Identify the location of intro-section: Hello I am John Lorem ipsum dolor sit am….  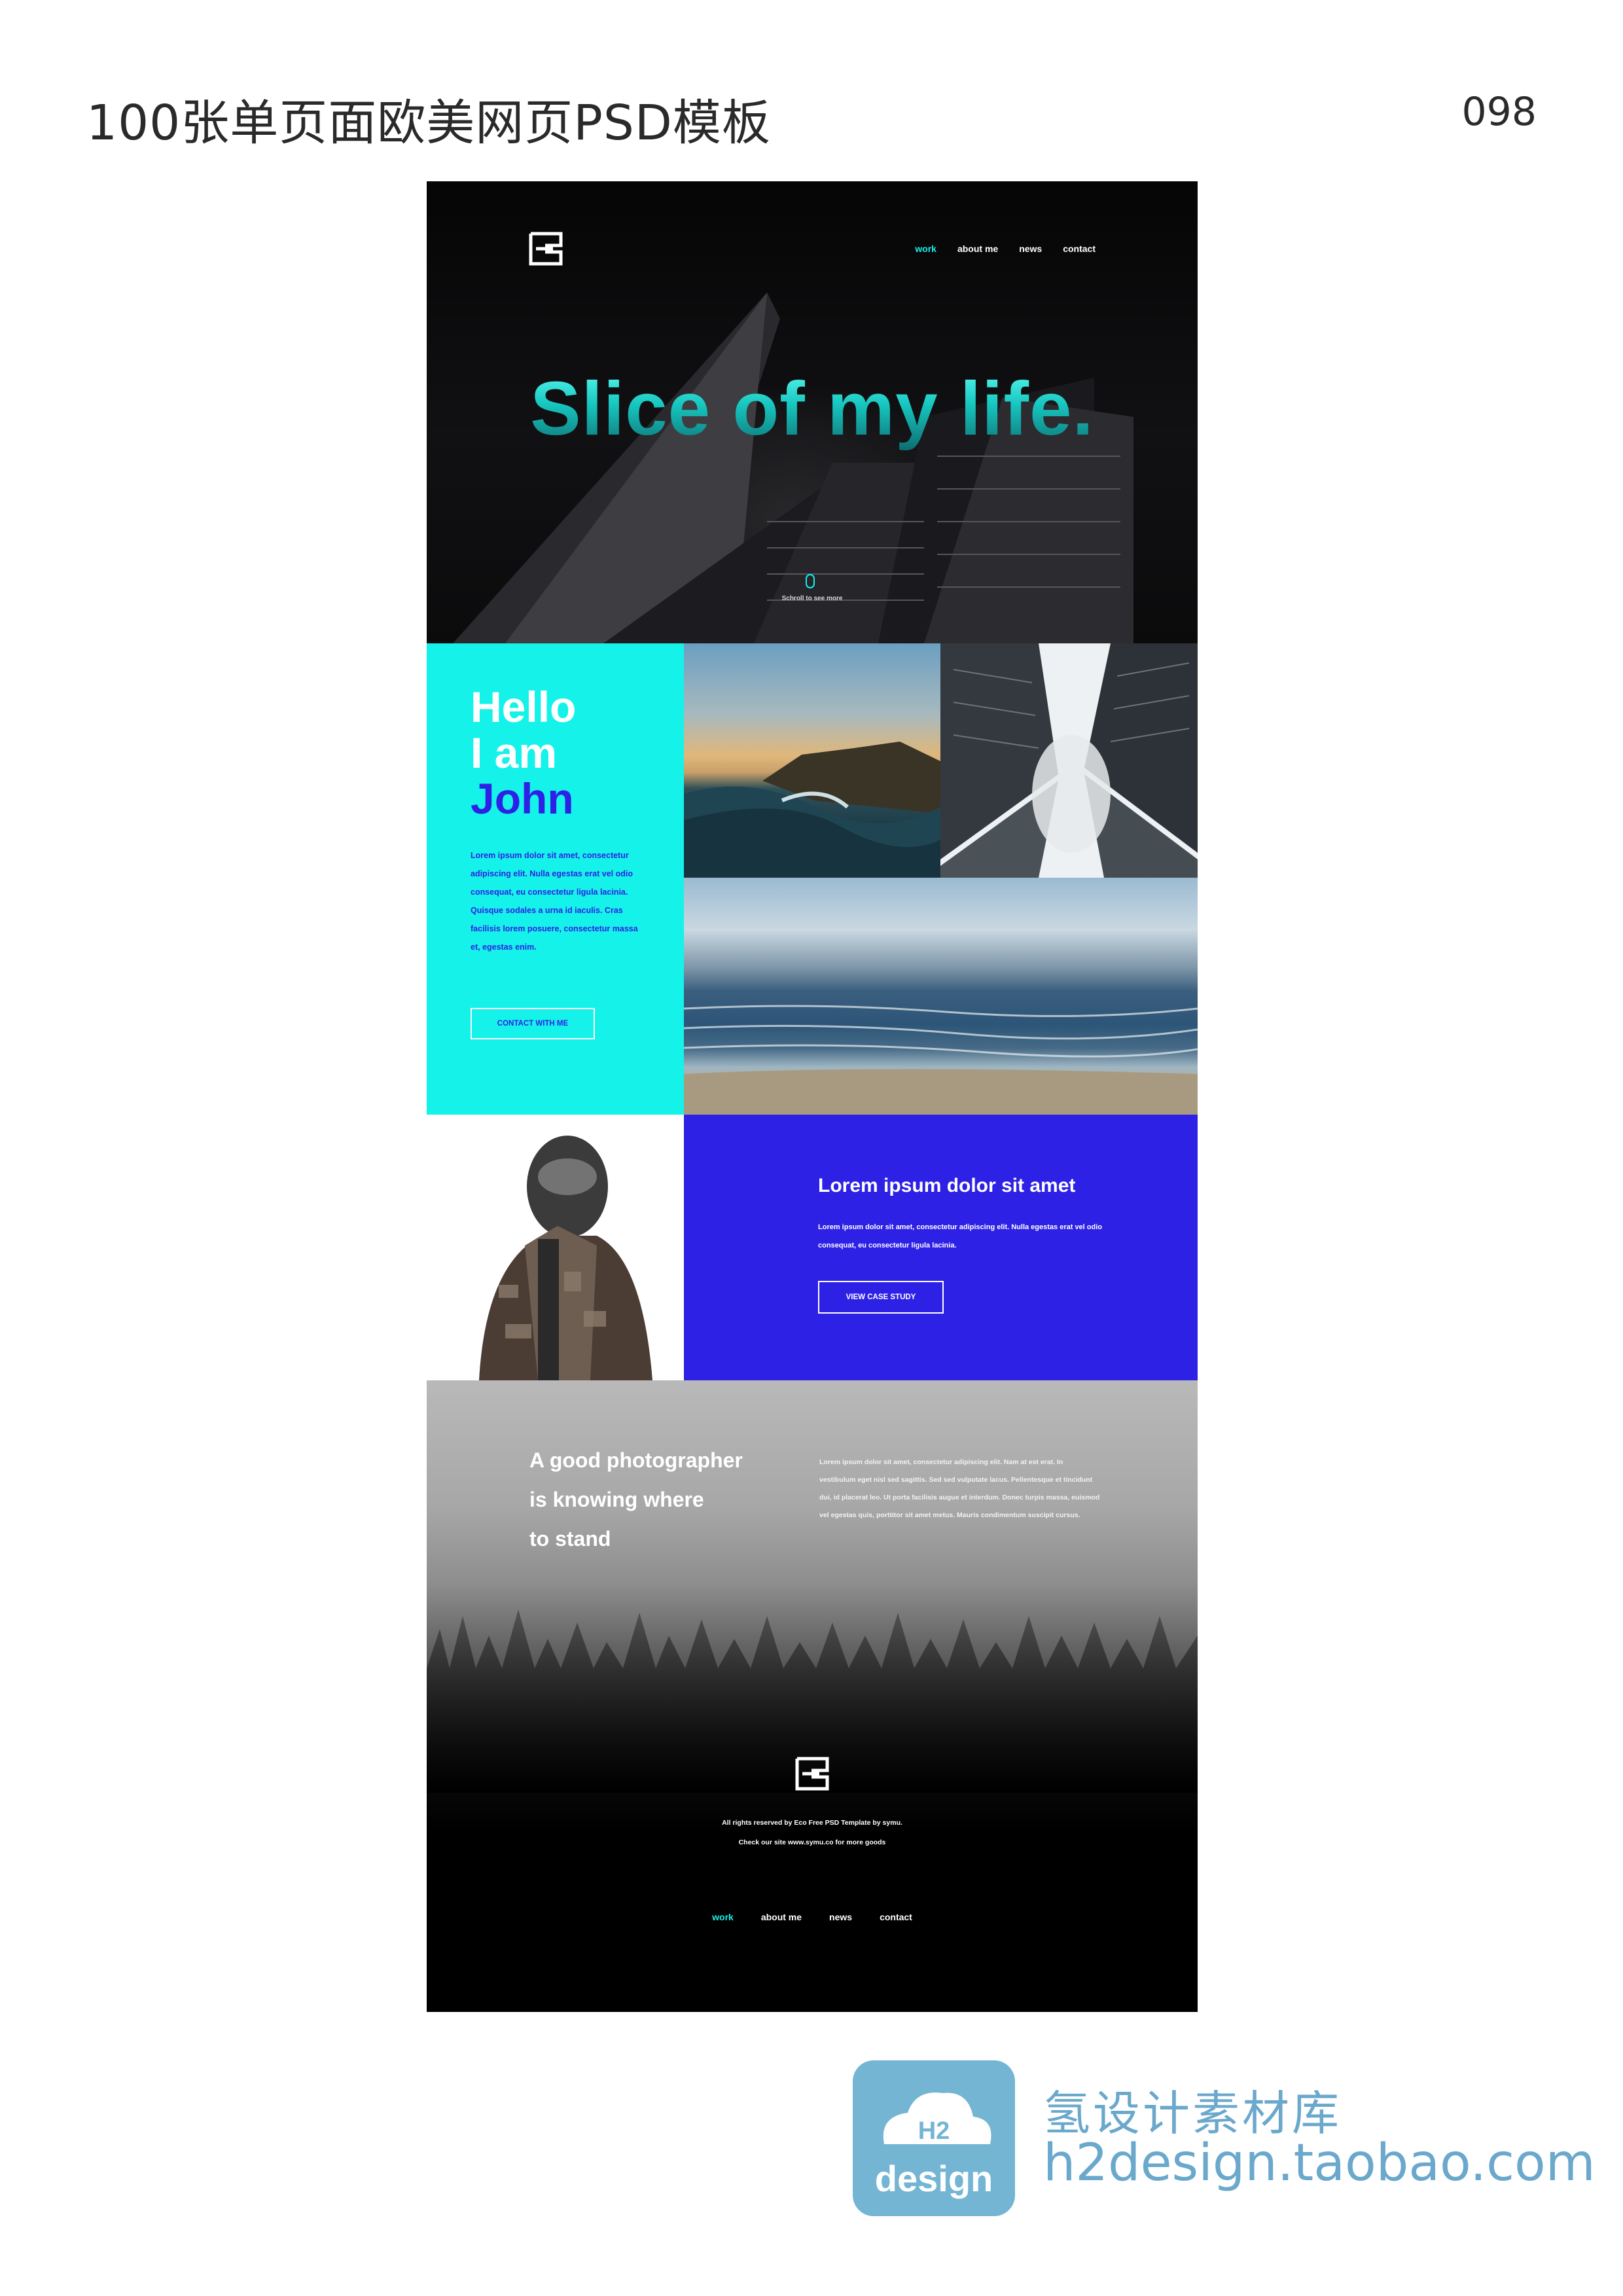
(555, 879).